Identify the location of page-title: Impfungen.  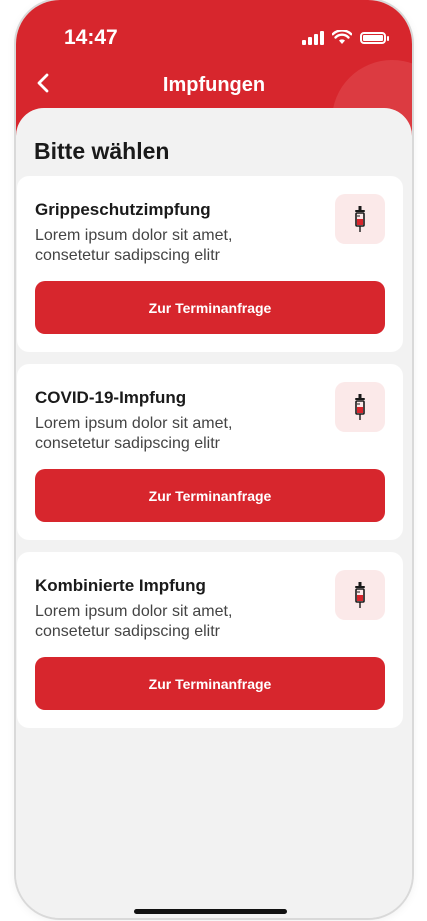
(214, 85).